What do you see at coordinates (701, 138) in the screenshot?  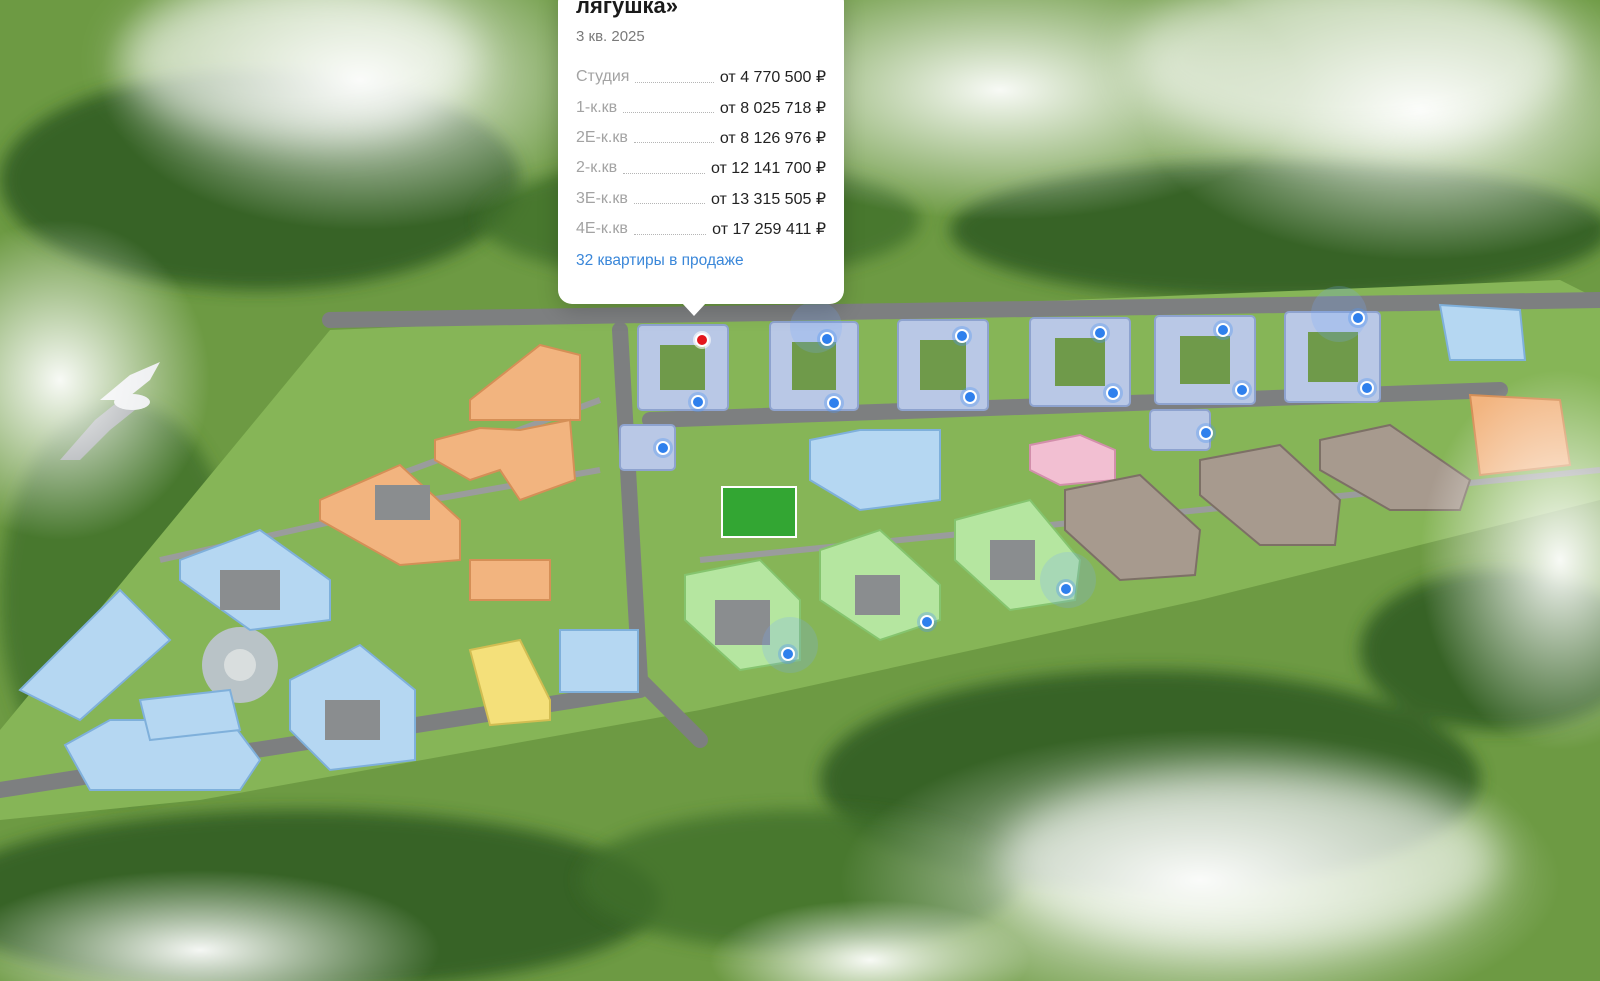 I see `price-row: 2Е-к.кв от 8 126 976 ₽` at bounding box center [701, 138].